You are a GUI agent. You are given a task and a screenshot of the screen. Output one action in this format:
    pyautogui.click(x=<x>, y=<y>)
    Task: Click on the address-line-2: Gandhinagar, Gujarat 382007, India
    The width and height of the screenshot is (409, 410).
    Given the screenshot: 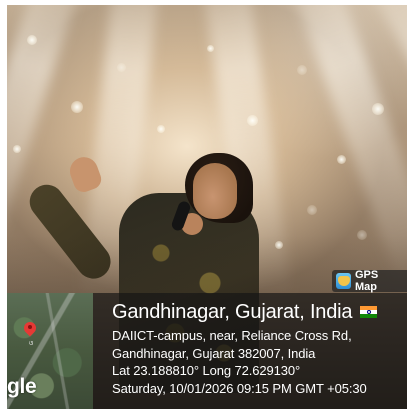 What is the action you would take?
    pyautogui.click(x=214, y=353)
    